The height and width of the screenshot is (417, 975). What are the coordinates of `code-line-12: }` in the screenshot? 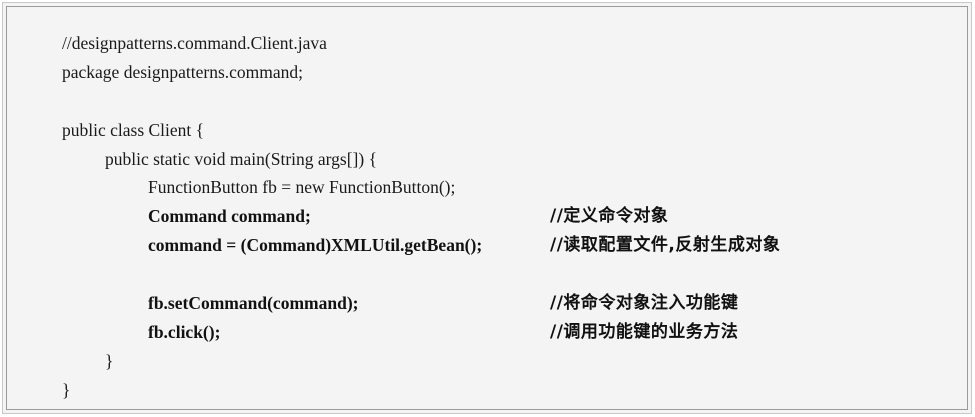 It's located at (487, 361).